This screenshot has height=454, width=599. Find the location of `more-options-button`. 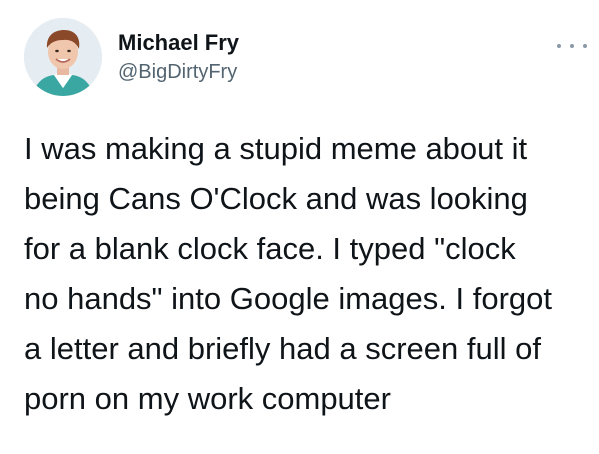

more-options-button is located at coordinates (572, 46).